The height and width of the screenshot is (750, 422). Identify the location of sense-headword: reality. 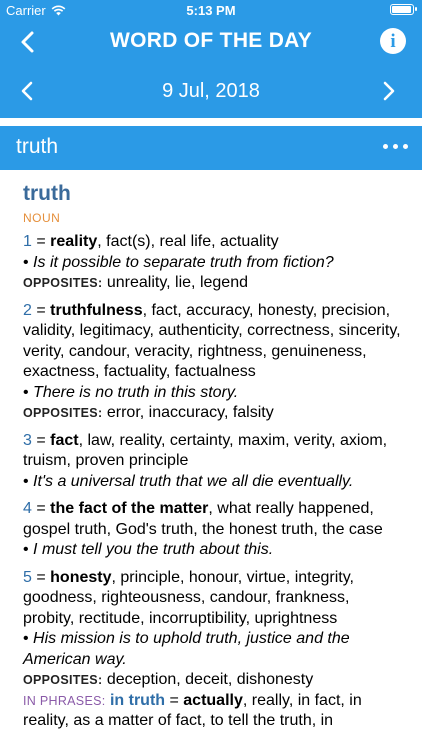
(74, 241).